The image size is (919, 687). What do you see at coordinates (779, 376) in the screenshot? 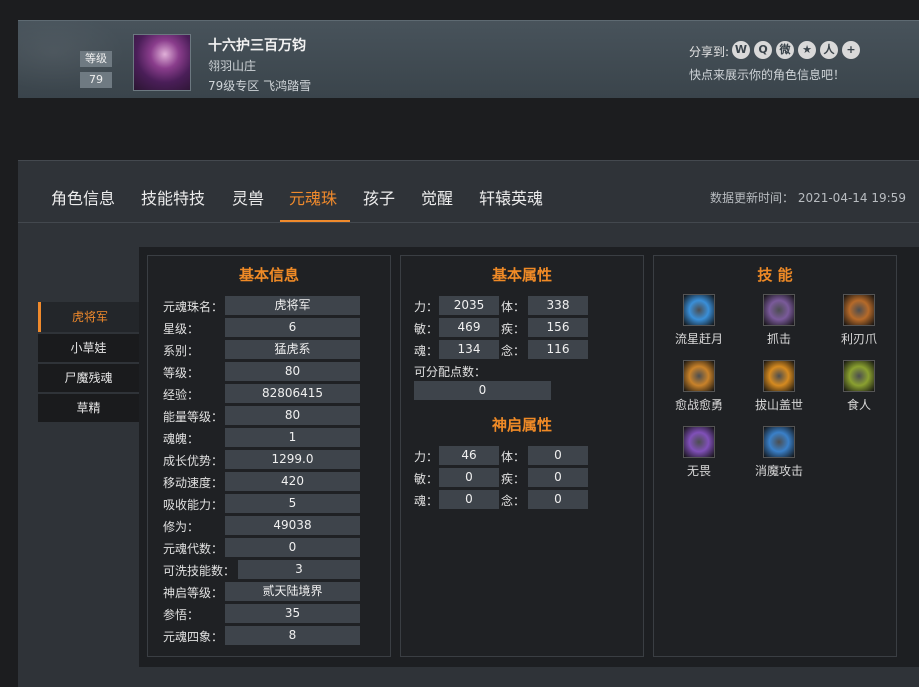
I see `mountain-icon` at bounding box center [779, 376].